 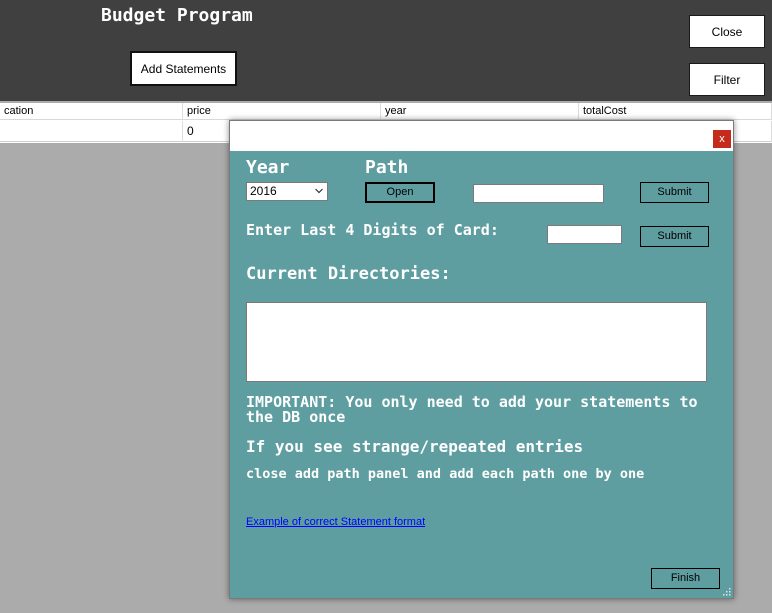 I want to click on add-statements-button: Add Statements, so click(x=183, y=68).